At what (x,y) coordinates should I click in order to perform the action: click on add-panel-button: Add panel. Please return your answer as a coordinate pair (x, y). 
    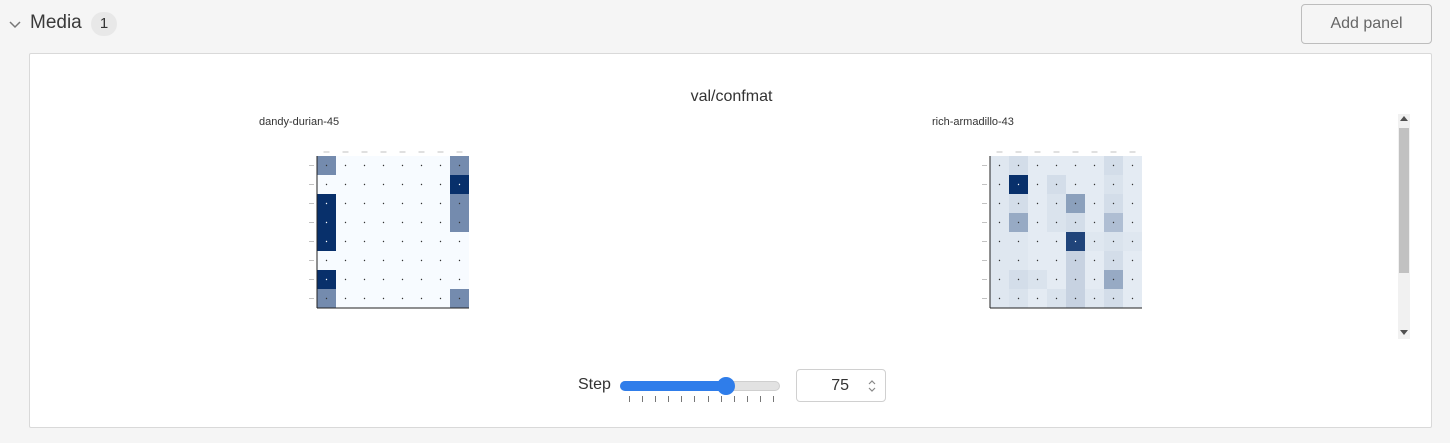
    Looking at the image, I should click on (1366, 24).